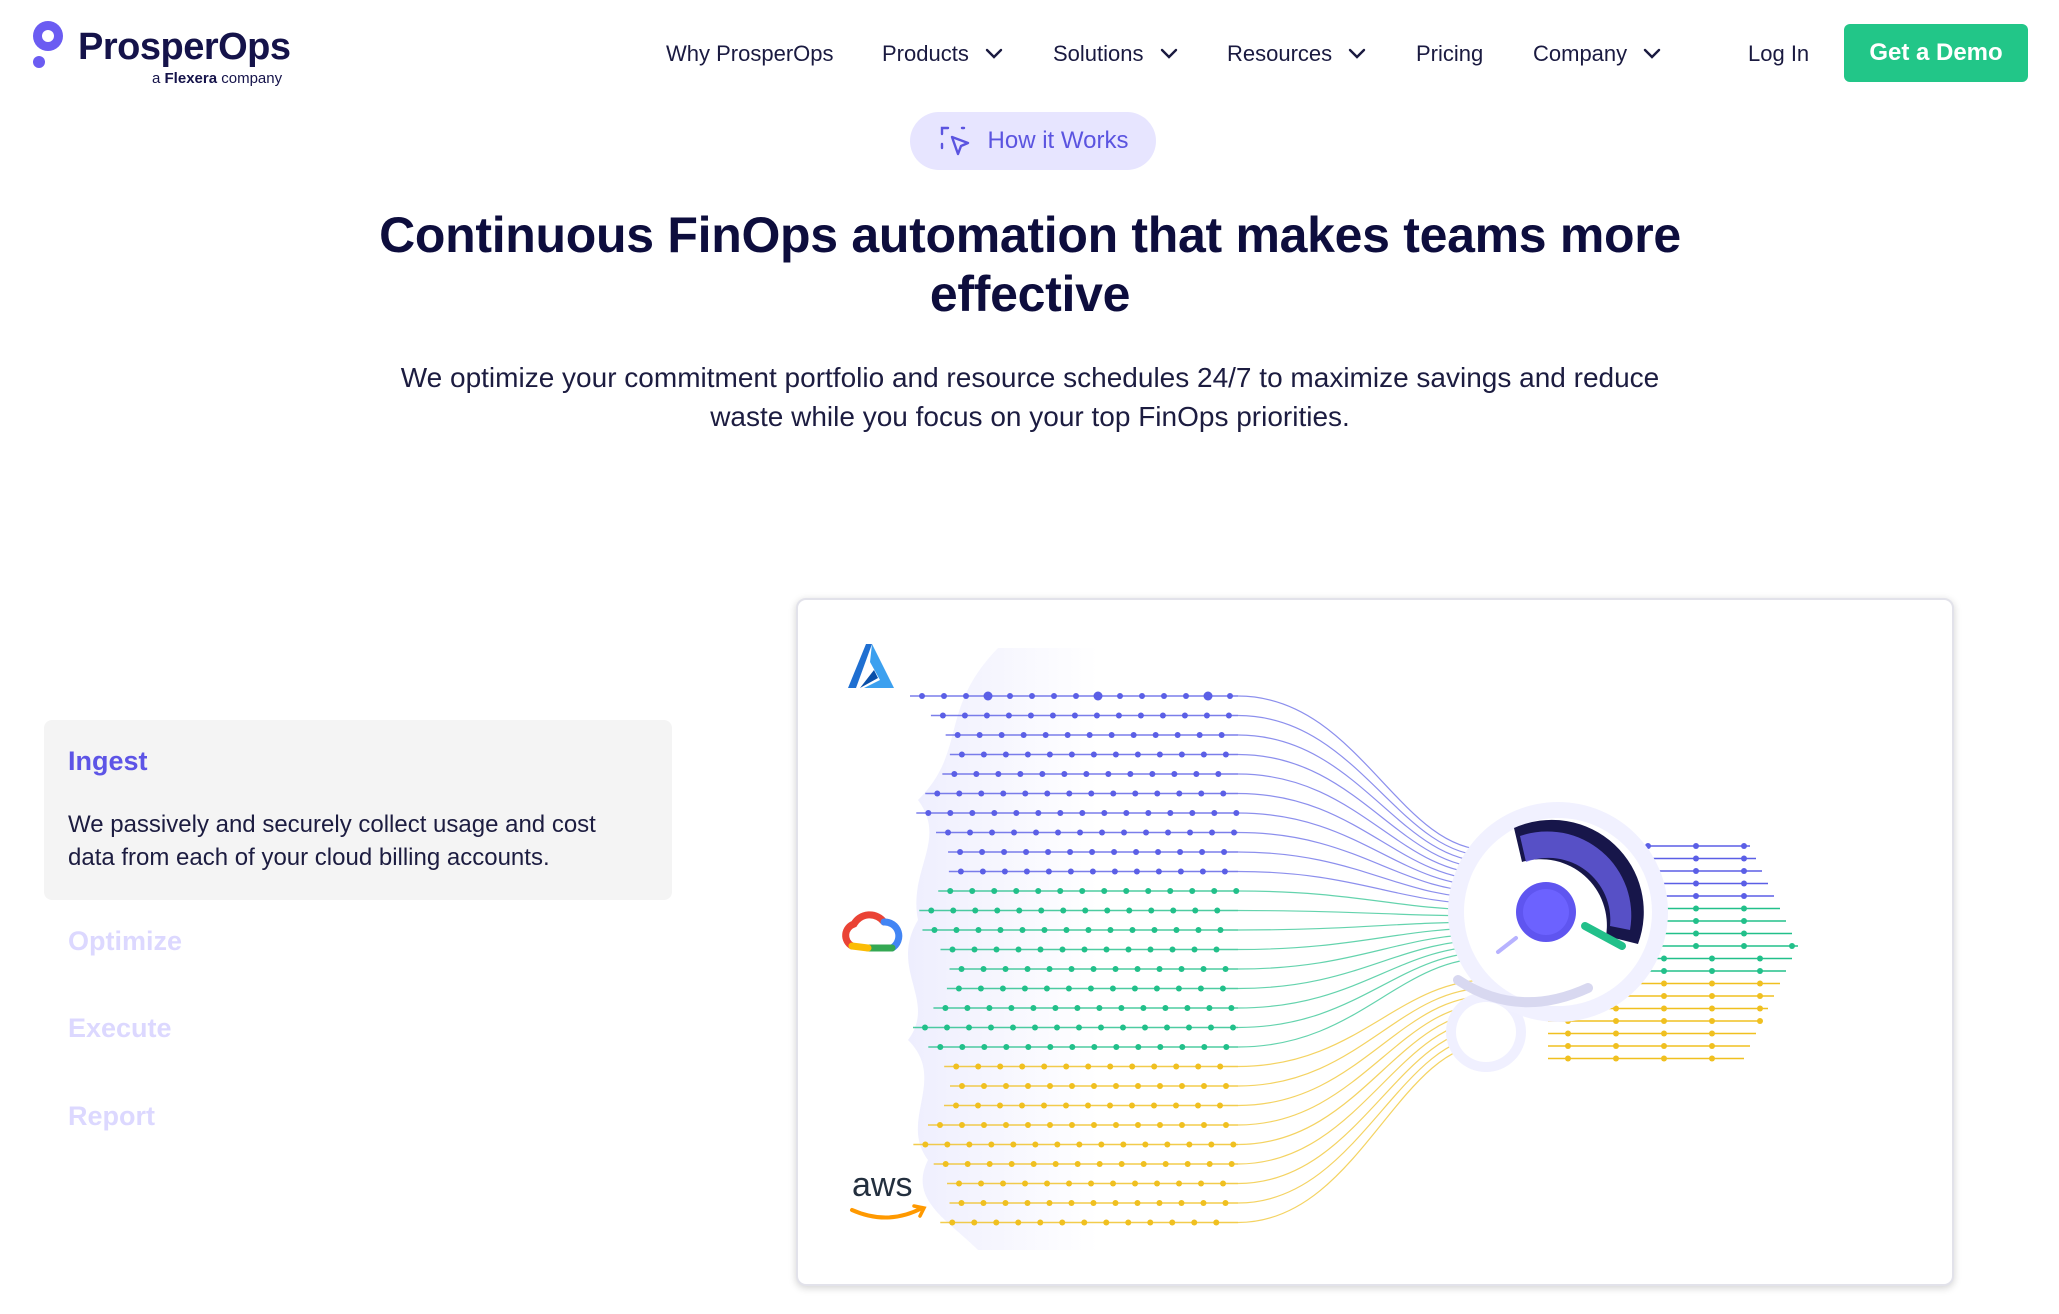 This screenshot has height=1314, width=2059. Describe the element at coordinates (1597, 54) in the screenshot. I see `nav-company: Company` at that location.